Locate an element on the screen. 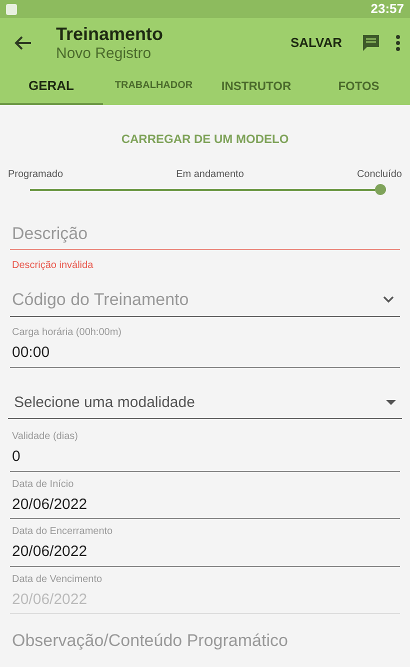  clock: 23:57 is located at coordinates (387, 9).